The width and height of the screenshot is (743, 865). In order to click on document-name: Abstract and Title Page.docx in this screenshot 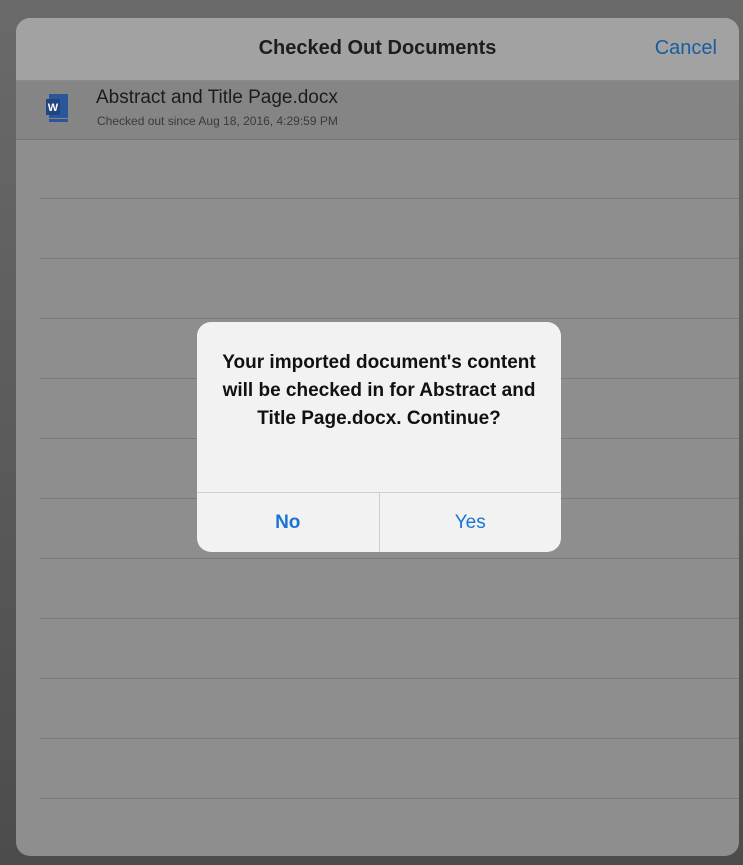, I will do `click(217, 97)`.